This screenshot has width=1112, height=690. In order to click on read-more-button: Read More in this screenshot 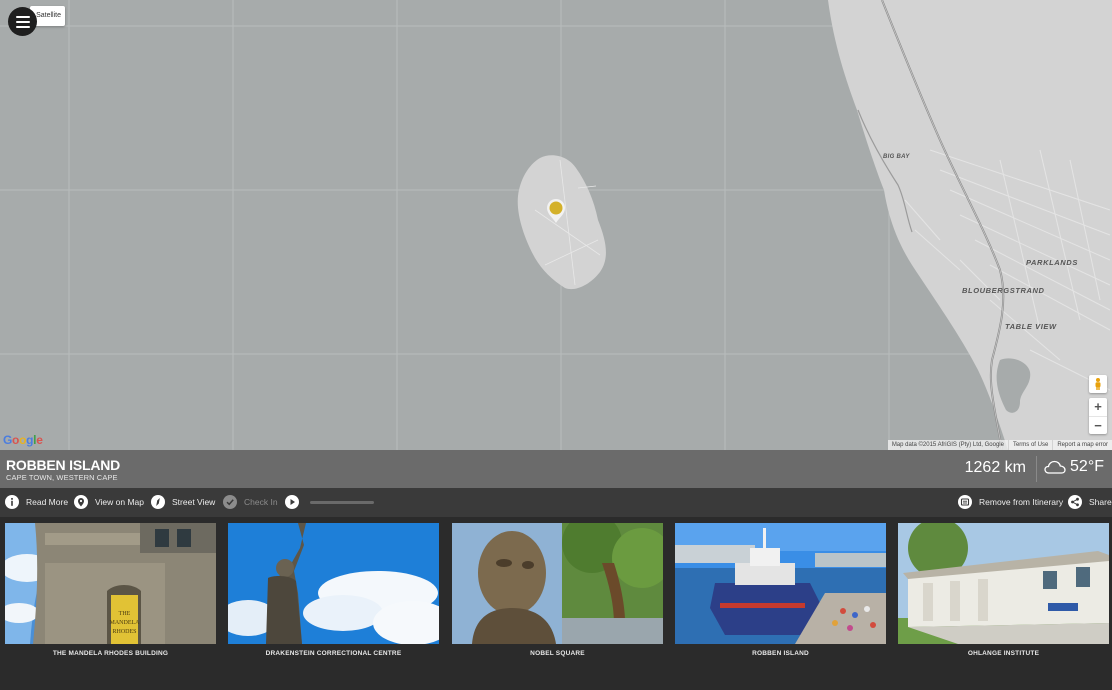, I will do `click(36, 502)`.